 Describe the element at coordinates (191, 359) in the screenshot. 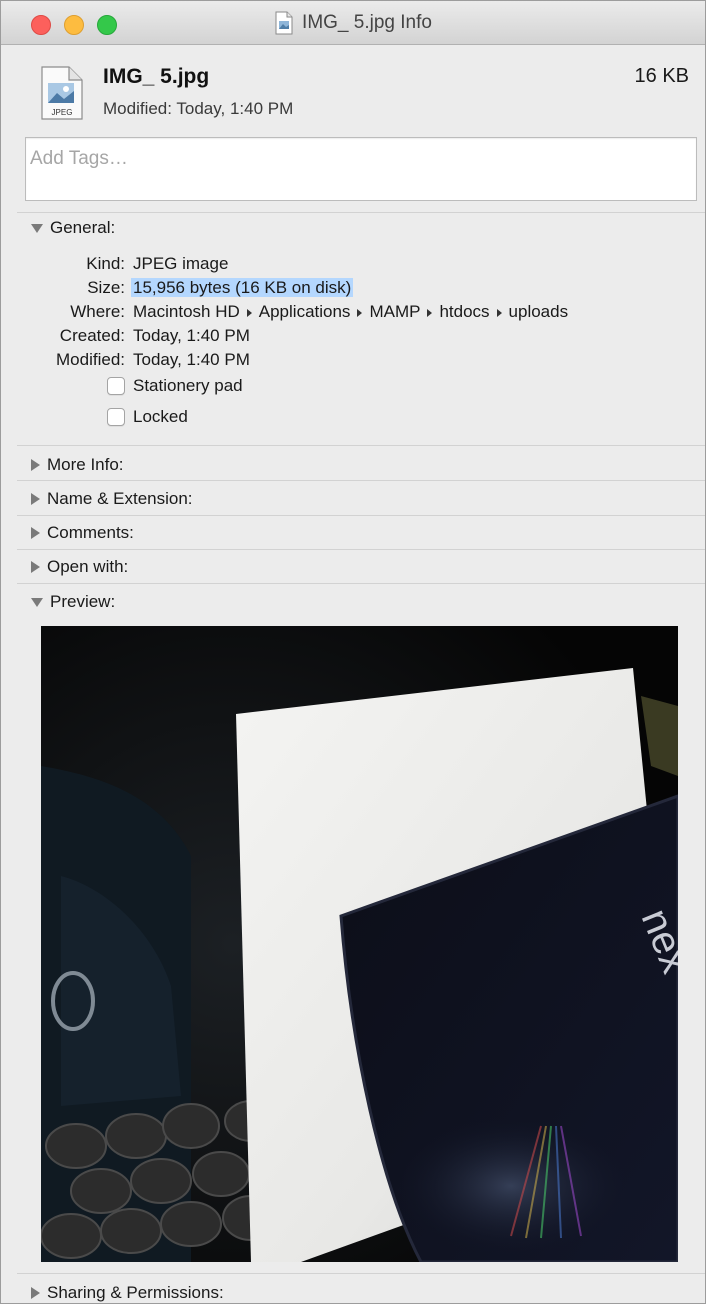

I see `modified-value: Today, 1:40 PM` at that location.